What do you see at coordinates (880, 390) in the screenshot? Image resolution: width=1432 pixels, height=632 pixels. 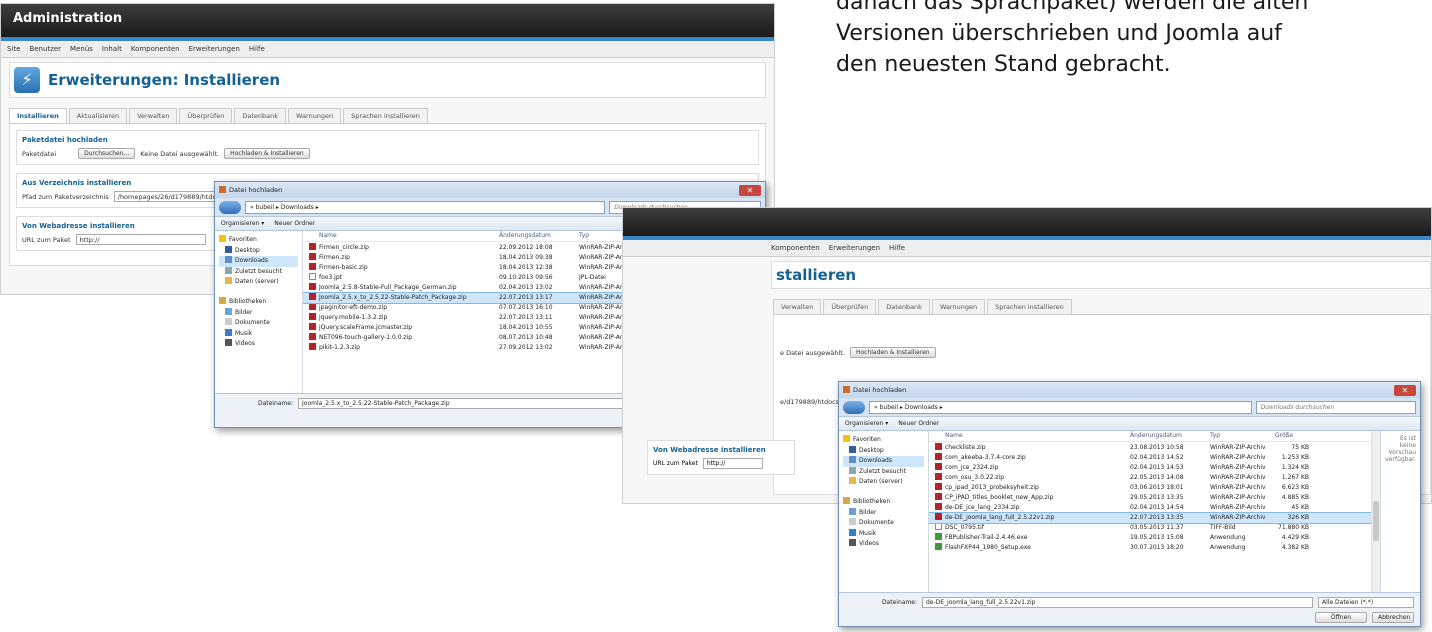 I see `dialog-title: Datei hochladen` at bounding box center [880, 390].